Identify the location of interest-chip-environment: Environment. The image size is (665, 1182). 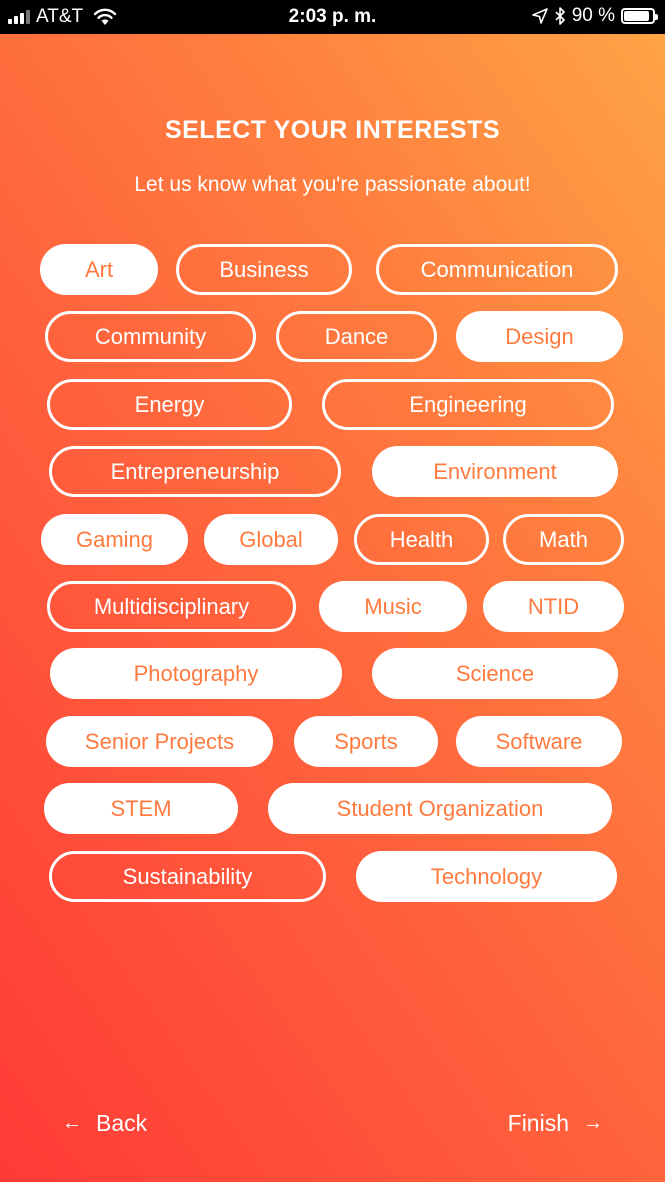
(495, 471).